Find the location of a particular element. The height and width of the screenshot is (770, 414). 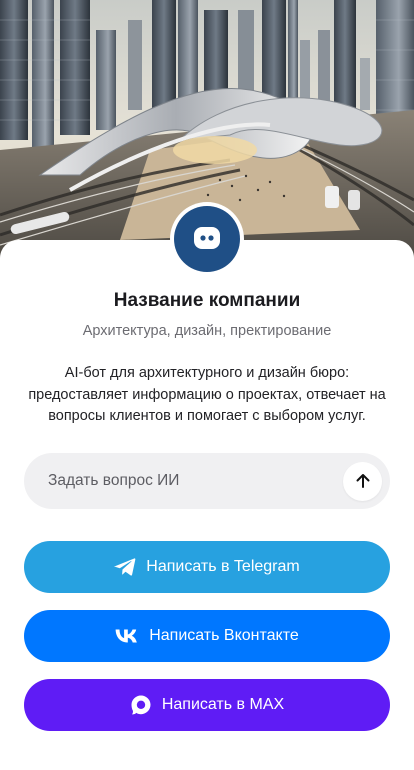

company-subtitle: Архитектура, дизайн, пректирование is located at coordinates (207, 331).